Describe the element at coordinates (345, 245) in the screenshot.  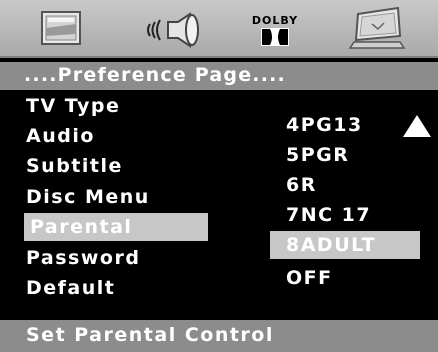
I see `option-8adult: 8ADULT` at that location.